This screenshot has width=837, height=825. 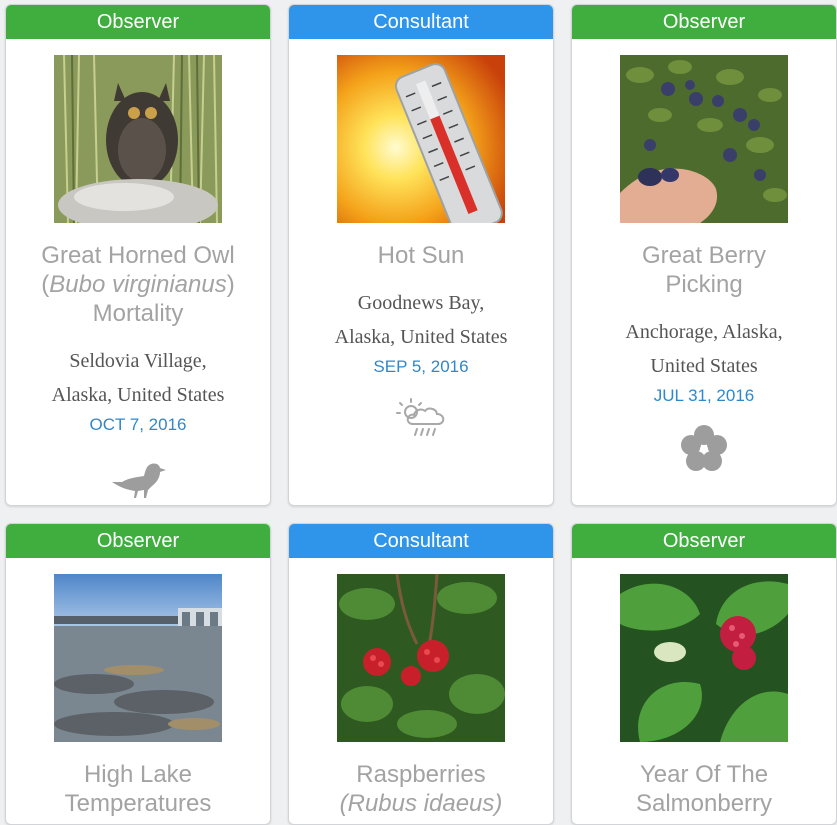 I want to click on weather-icon, so click(x=420, y=417).